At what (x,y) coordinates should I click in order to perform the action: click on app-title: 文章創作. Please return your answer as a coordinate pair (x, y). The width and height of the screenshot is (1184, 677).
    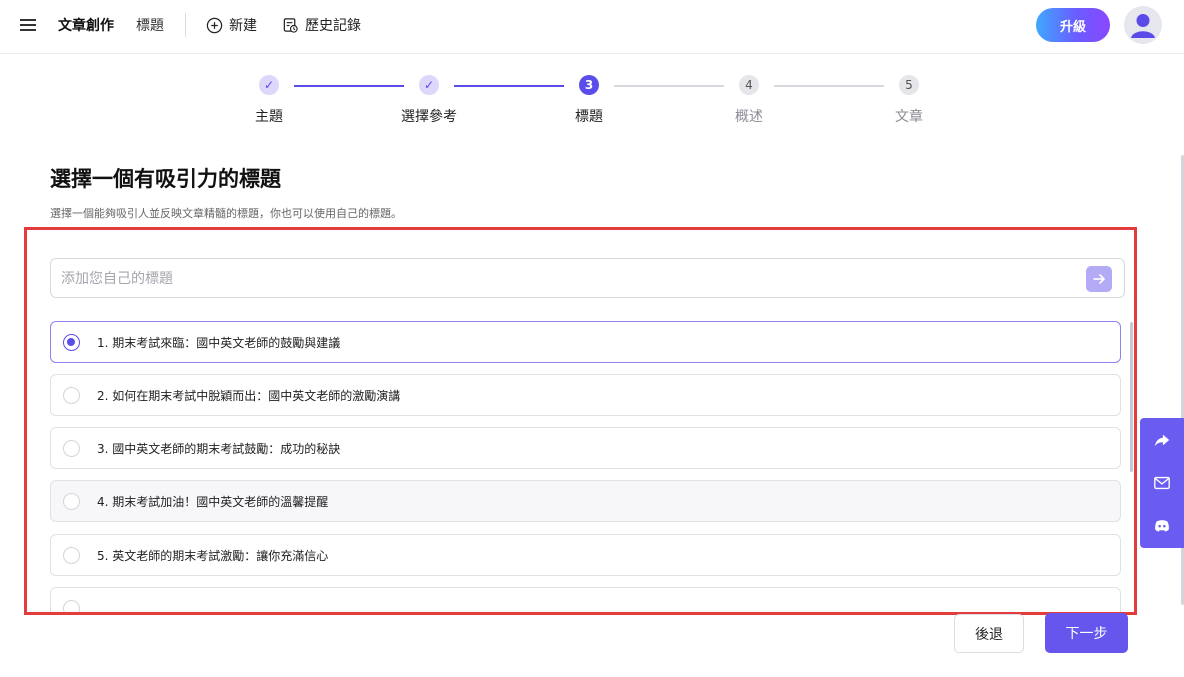
    Looking at the image, I should click on (86, 26).